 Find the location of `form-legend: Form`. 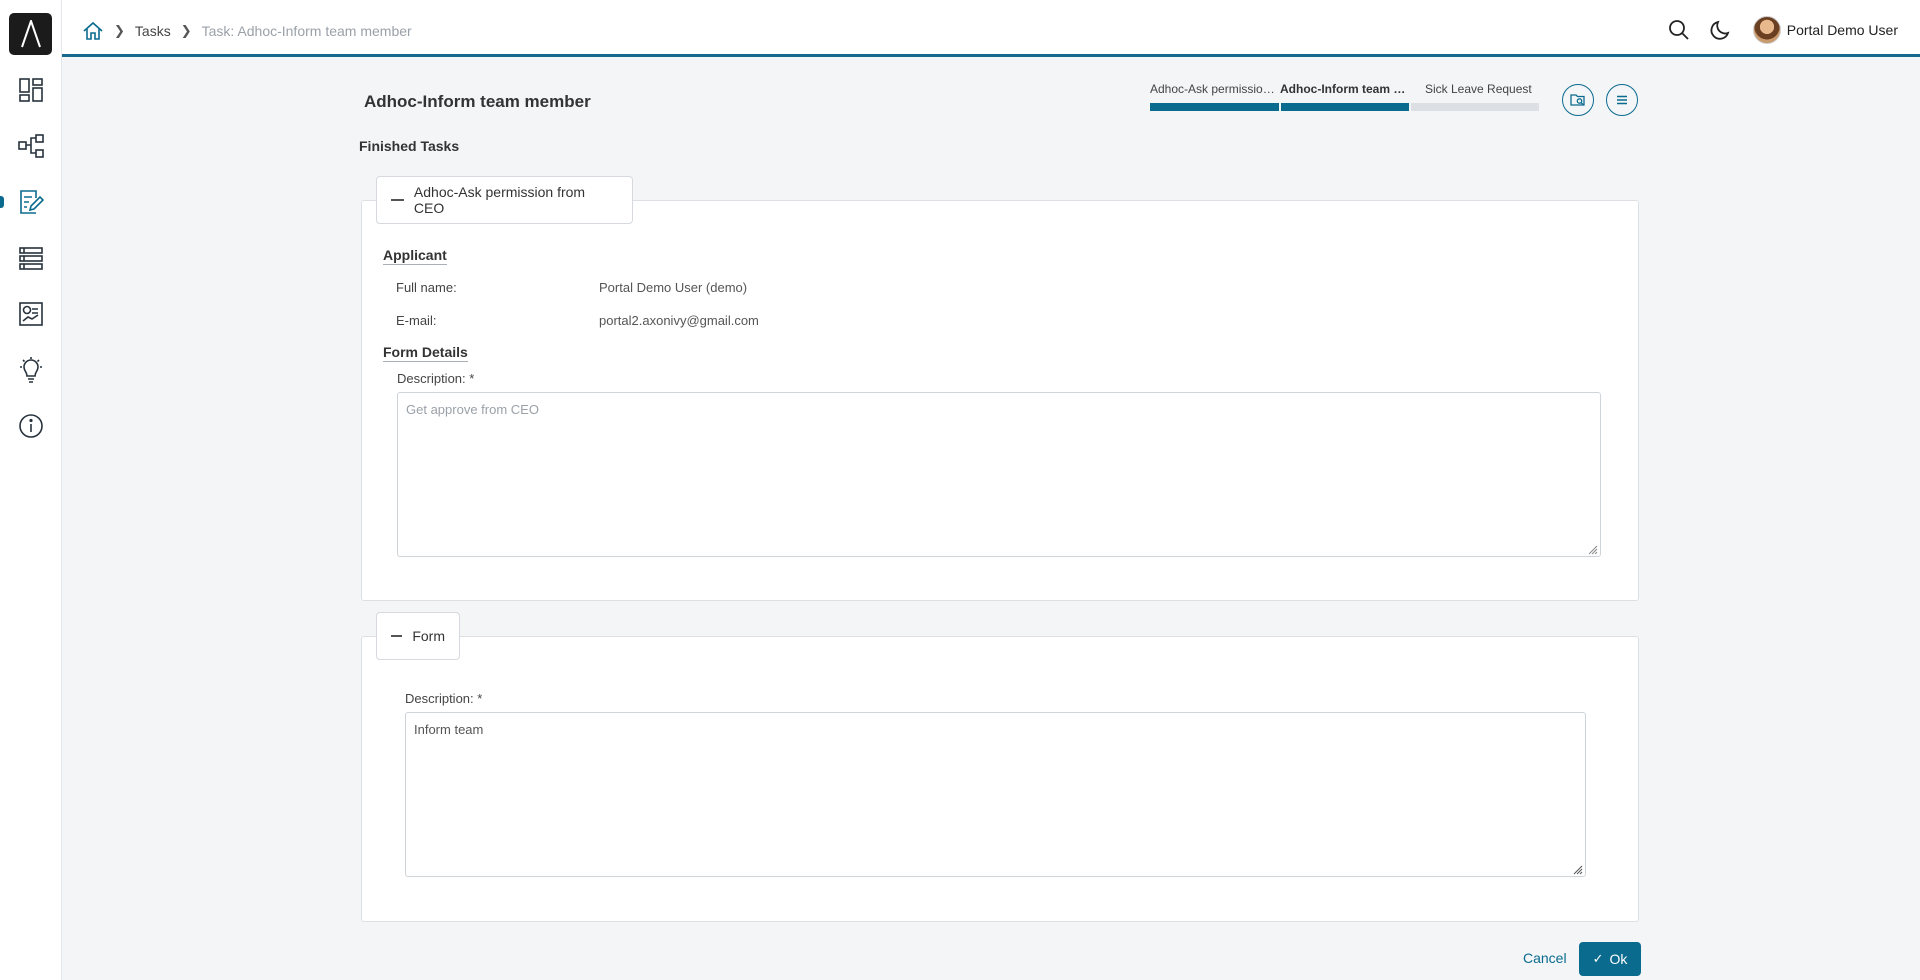

form-legend: Form is located at coordinates (428, 636).